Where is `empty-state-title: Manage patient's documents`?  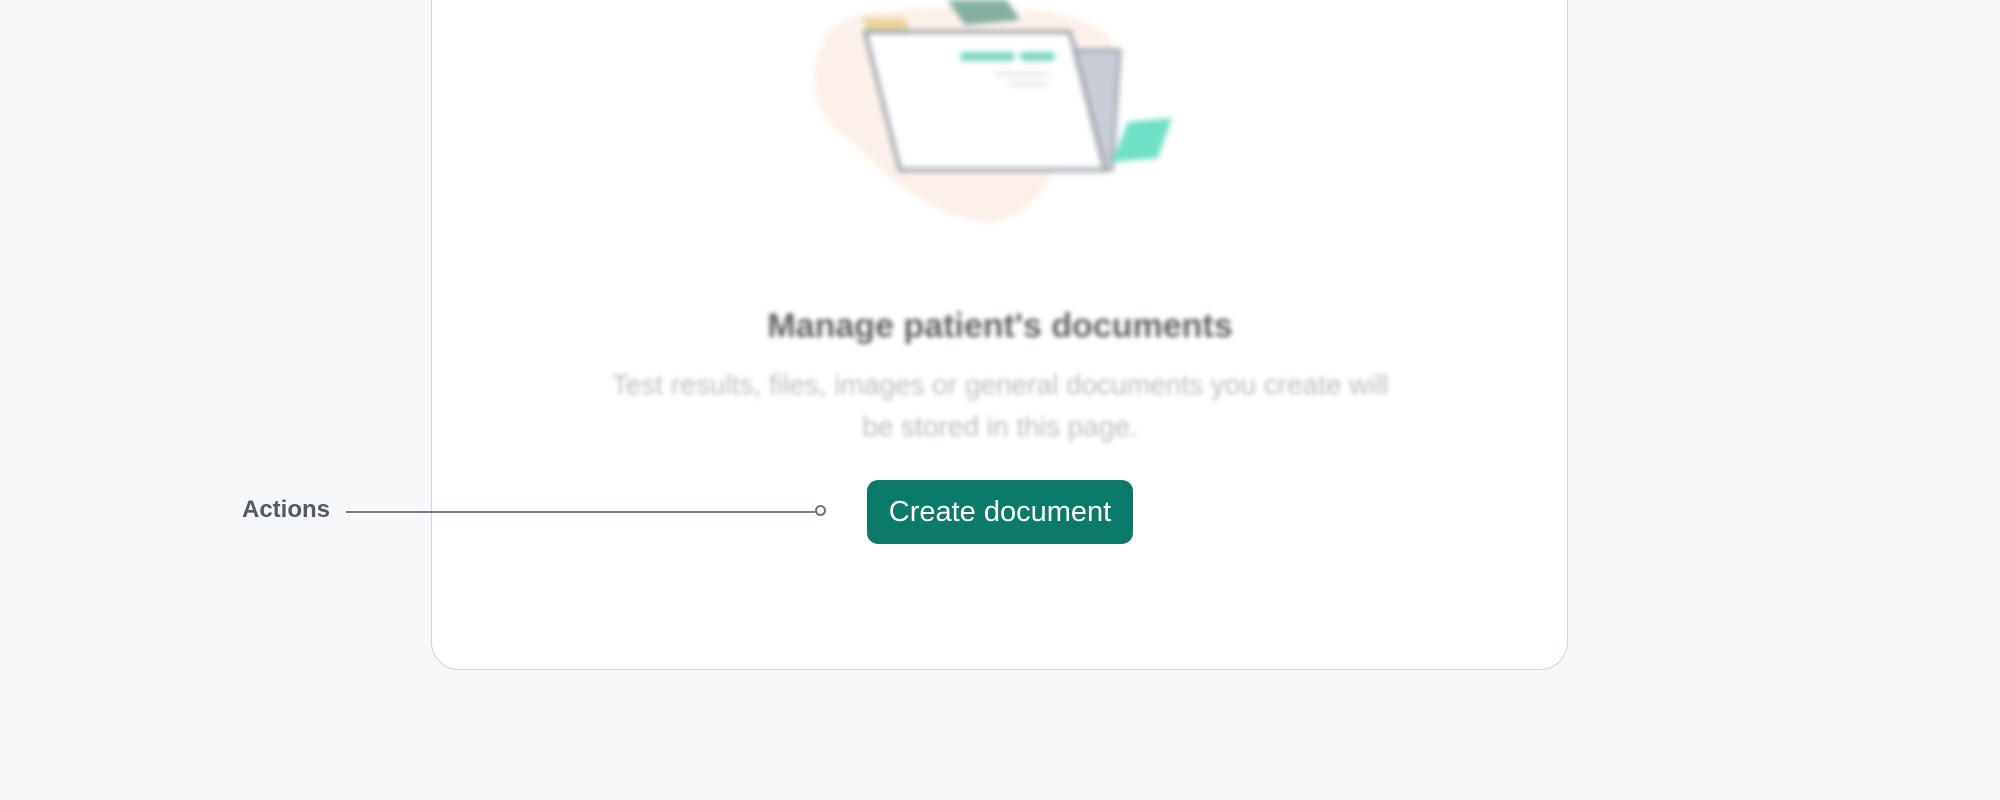 empty-state-title: Manage patient's documents is located at coordinates (1000, 326).